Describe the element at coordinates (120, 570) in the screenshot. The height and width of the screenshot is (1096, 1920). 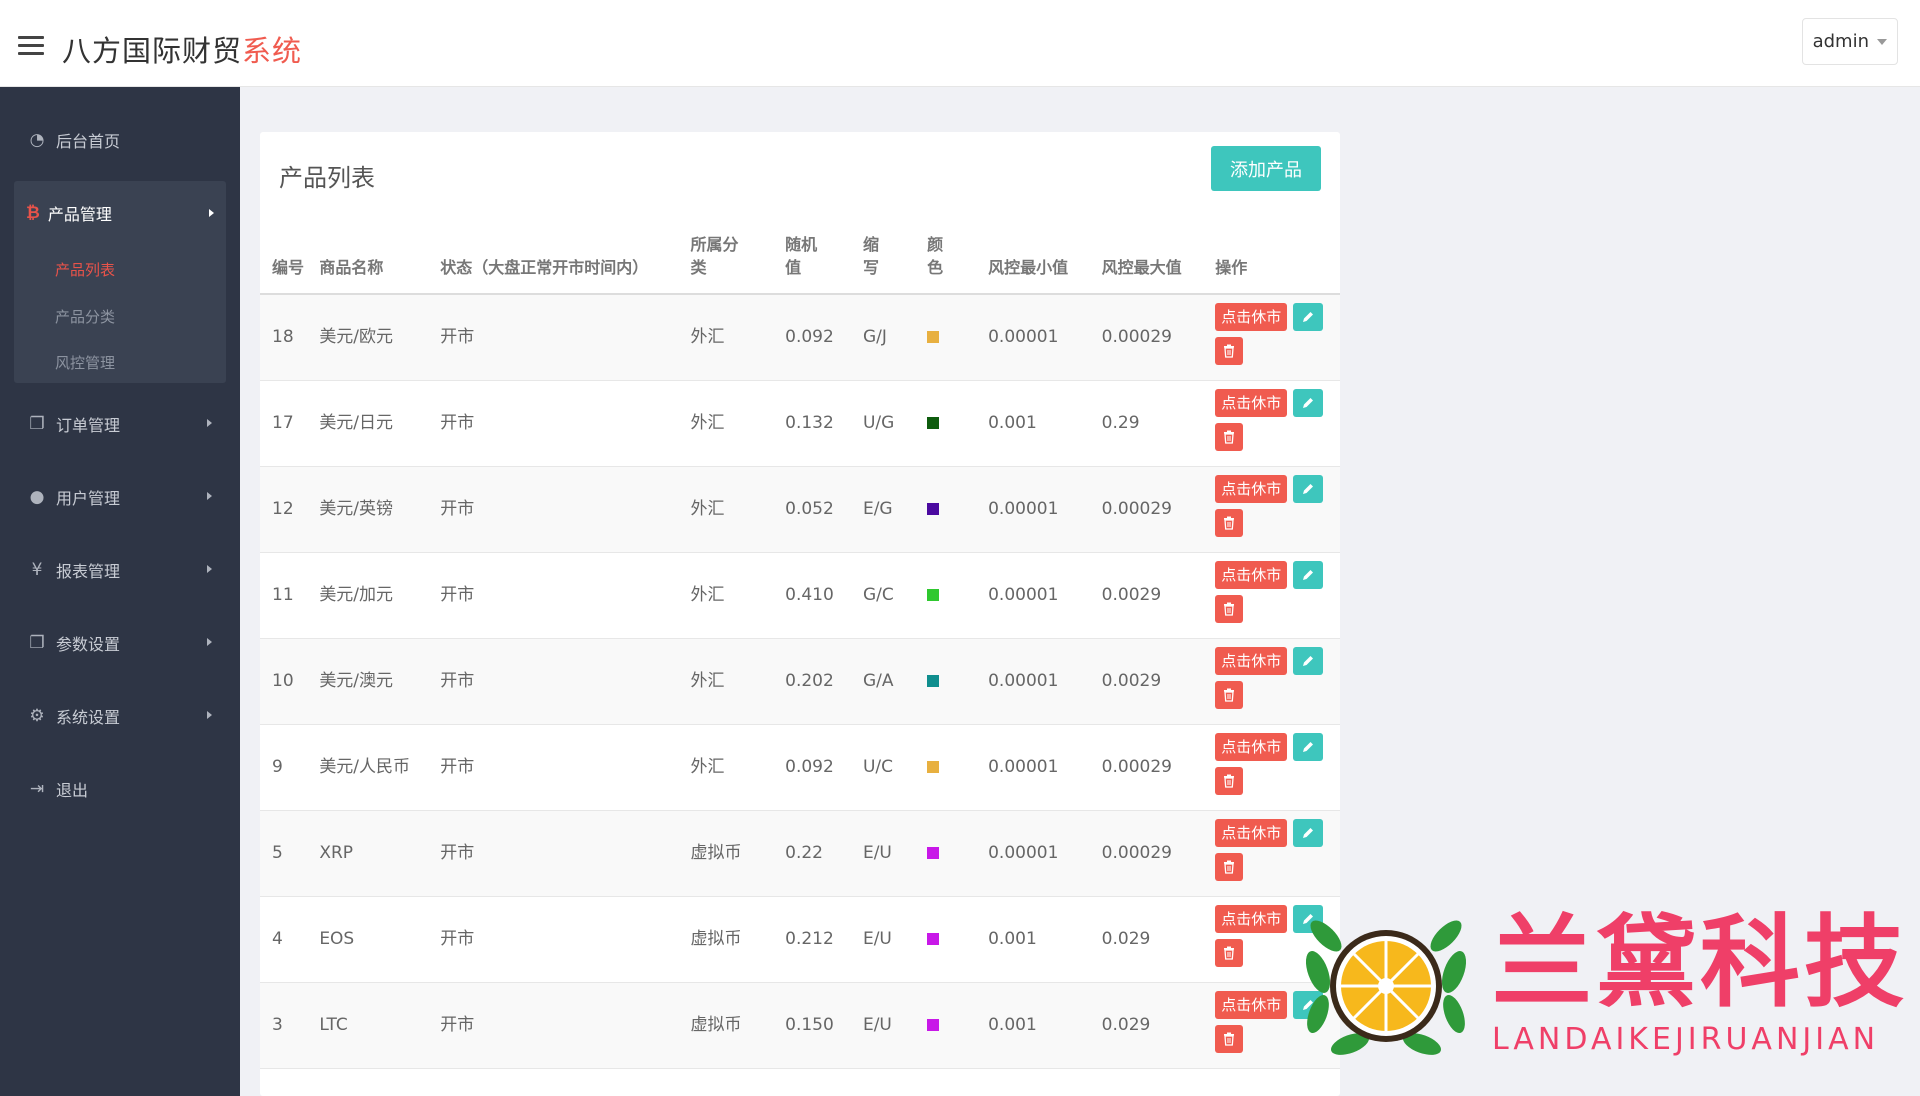
I see `sidebar-item-reports: ¥ 报表管理` at that location.